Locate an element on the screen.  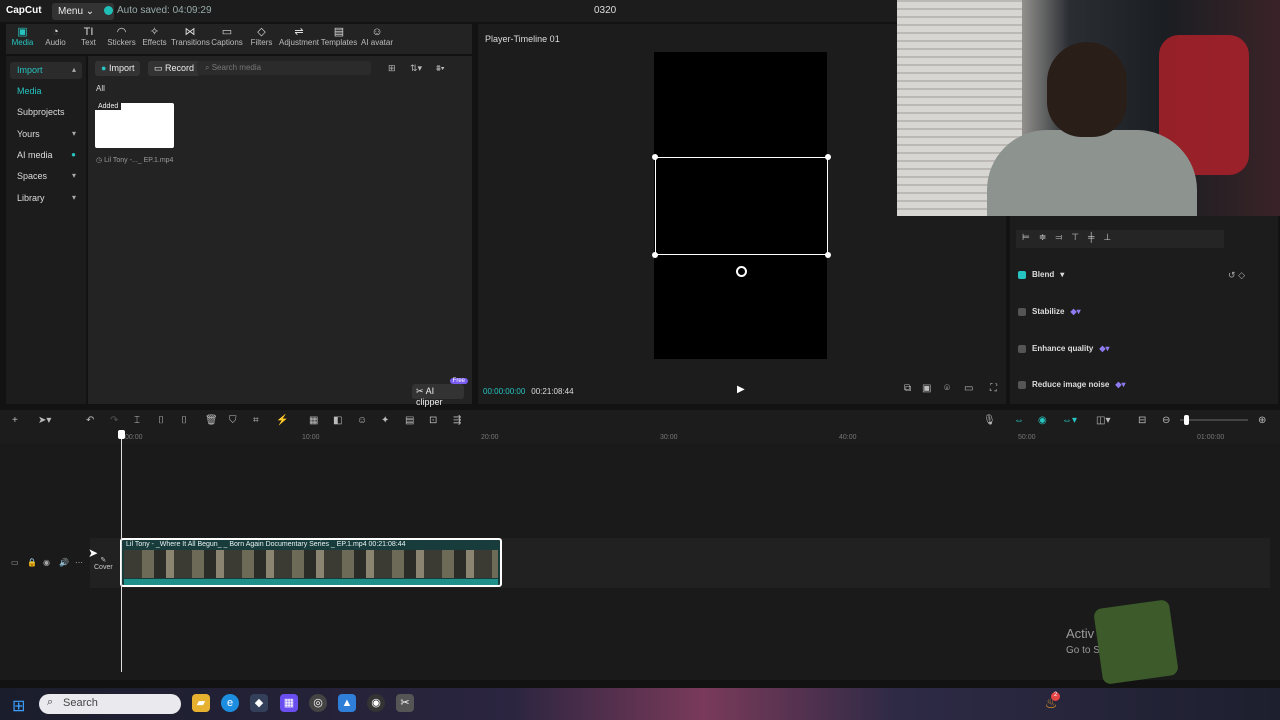
nav-ai-media: AI media ● is located at coordinates (46, 155).